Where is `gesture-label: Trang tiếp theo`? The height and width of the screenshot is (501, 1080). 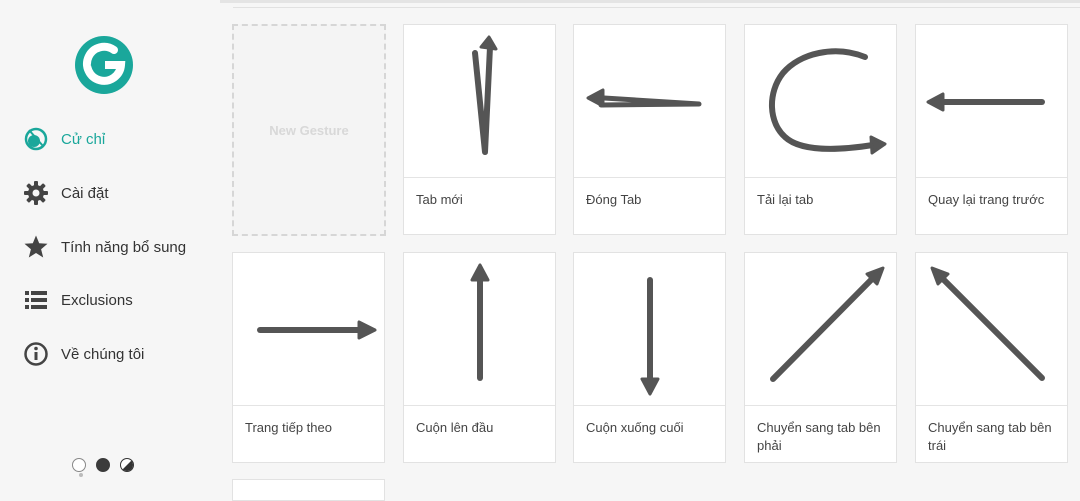
gesture-label: Trang tiếp theo is located at coordinates (288, 427).